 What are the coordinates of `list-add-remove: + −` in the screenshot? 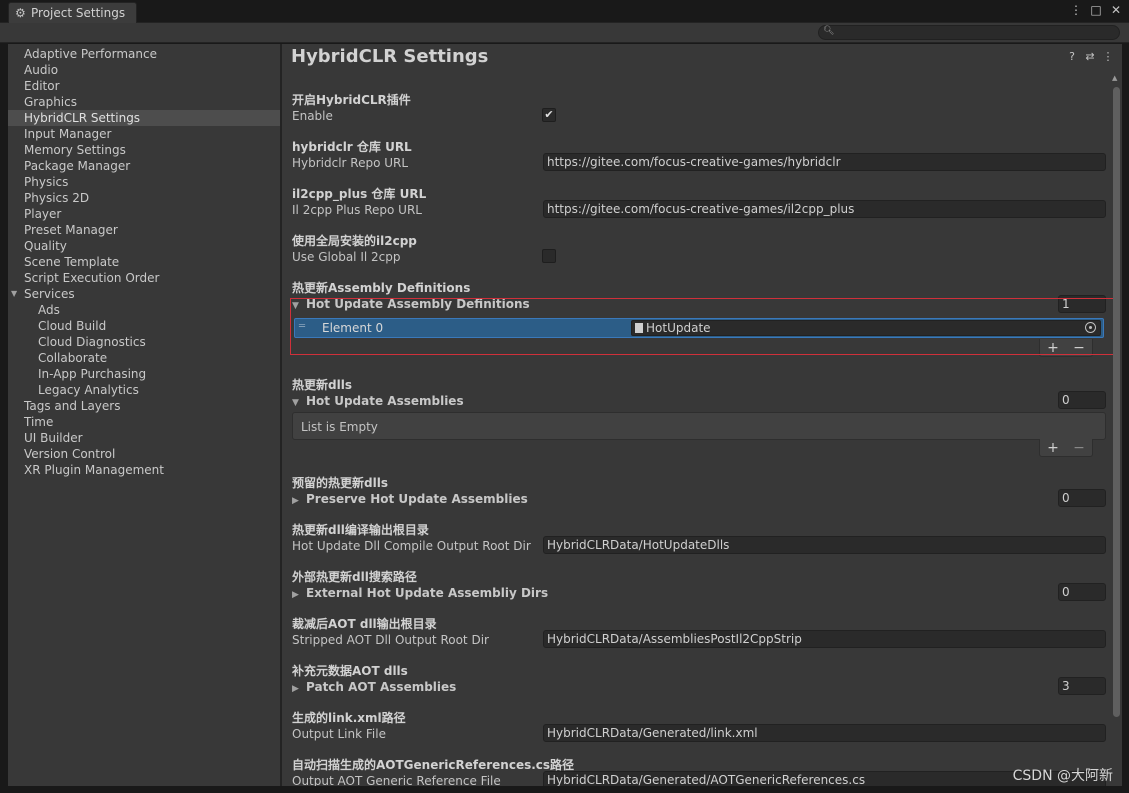 It's located at (1066, 448).